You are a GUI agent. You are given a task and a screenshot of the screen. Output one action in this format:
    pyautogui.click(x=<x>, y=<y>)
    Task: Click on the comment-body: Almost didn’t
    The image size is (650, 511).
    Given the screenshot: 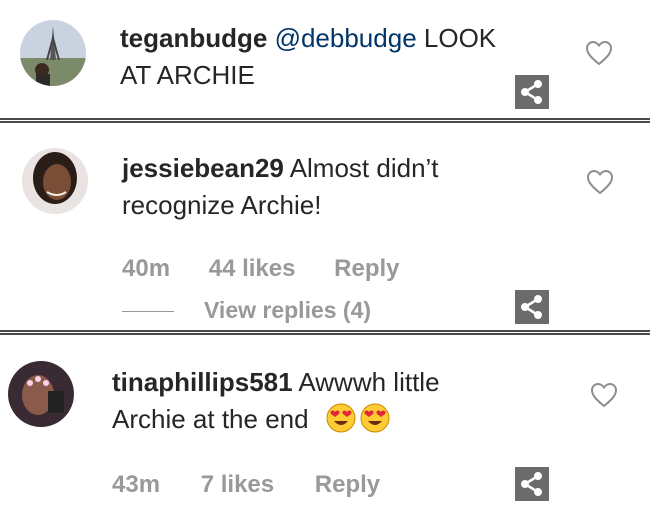 What is the action you would take?
    pyautogui.click(x=364, y=168)
    